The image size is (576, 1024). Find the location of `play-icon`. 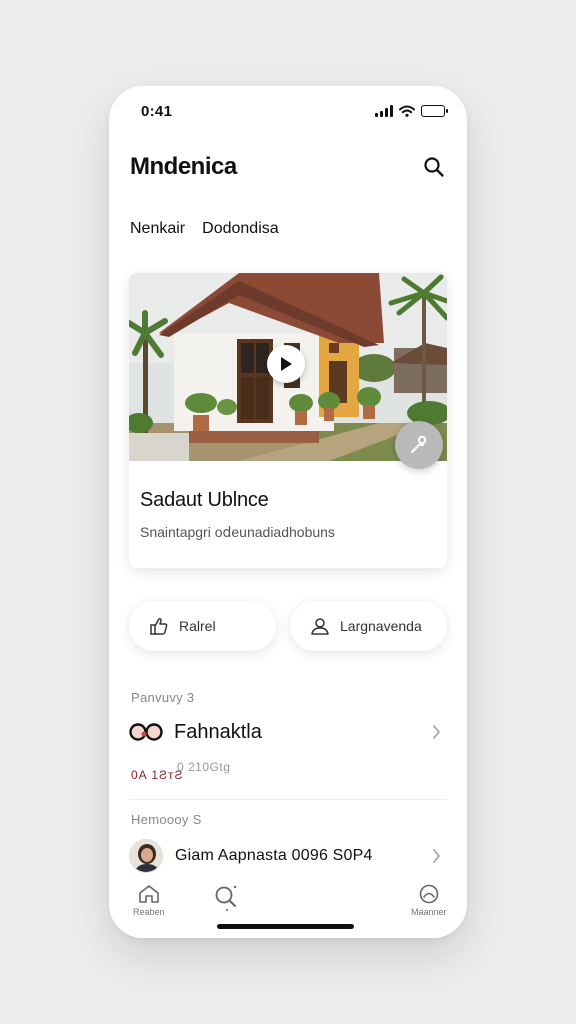

play-icon is located at coordinates (286, 364).